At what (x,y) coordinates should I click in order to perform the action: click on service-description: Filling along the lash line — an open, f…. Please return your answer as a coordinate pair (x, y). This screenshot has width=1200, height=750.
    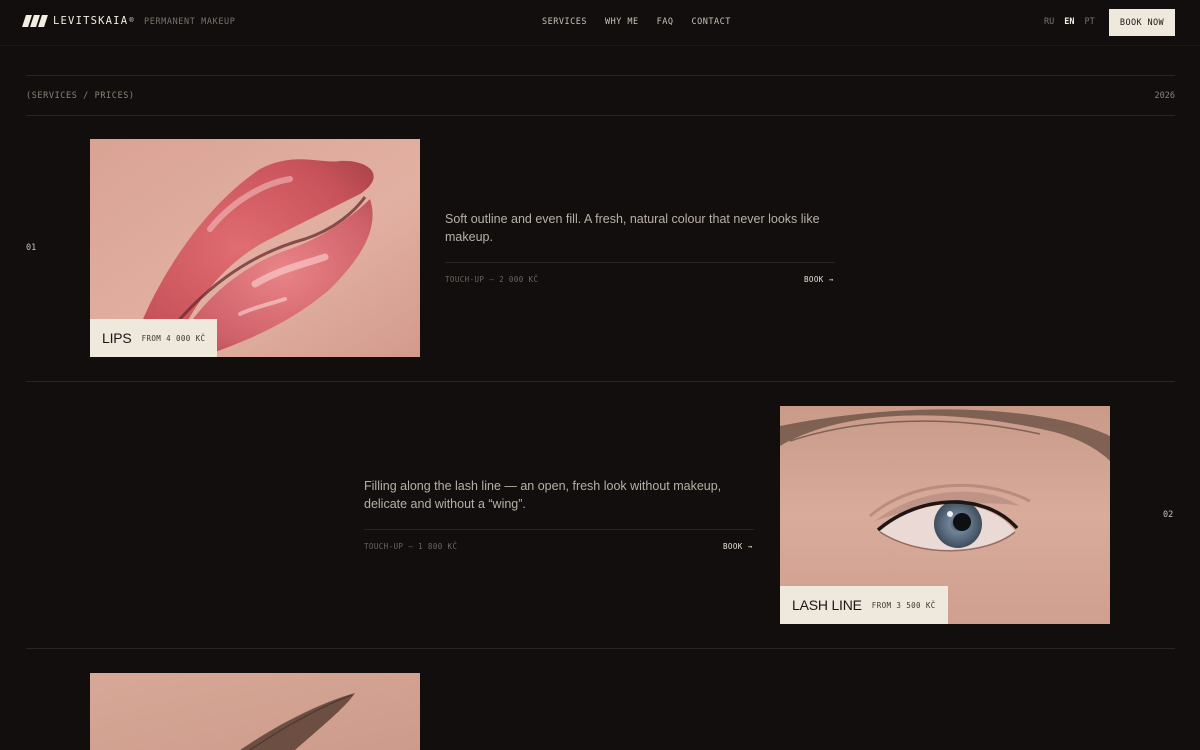
    Looking at the image, I should click on (543, 495).